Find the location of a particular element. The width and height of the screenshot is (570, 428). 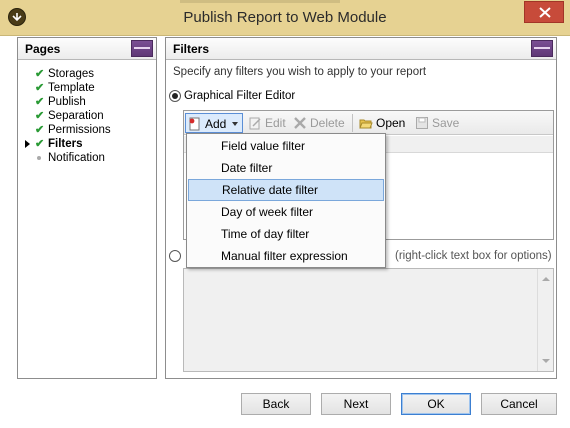

delete-icon is located at coordinates (300, 123).